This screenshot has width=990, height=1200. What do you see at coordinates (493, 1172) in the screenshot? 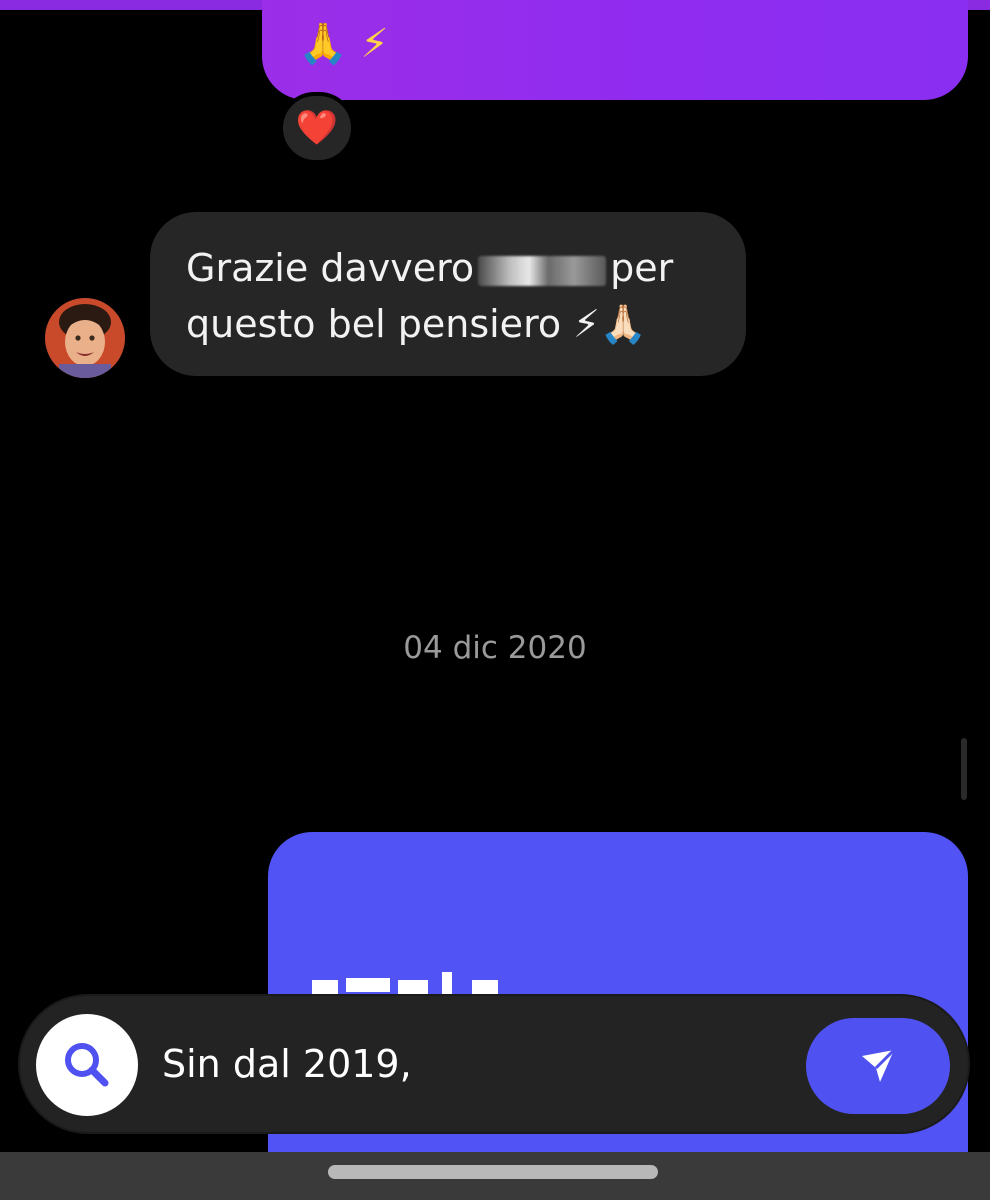
I see `home-indicator` at bounding box center [493, 1172].